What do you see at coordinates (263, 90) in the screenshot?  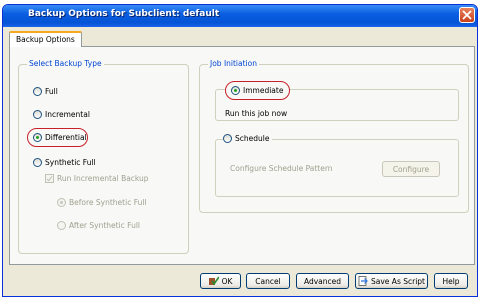 I see `radio-immediate-label: Immediate` at bounding box center [263, 90].